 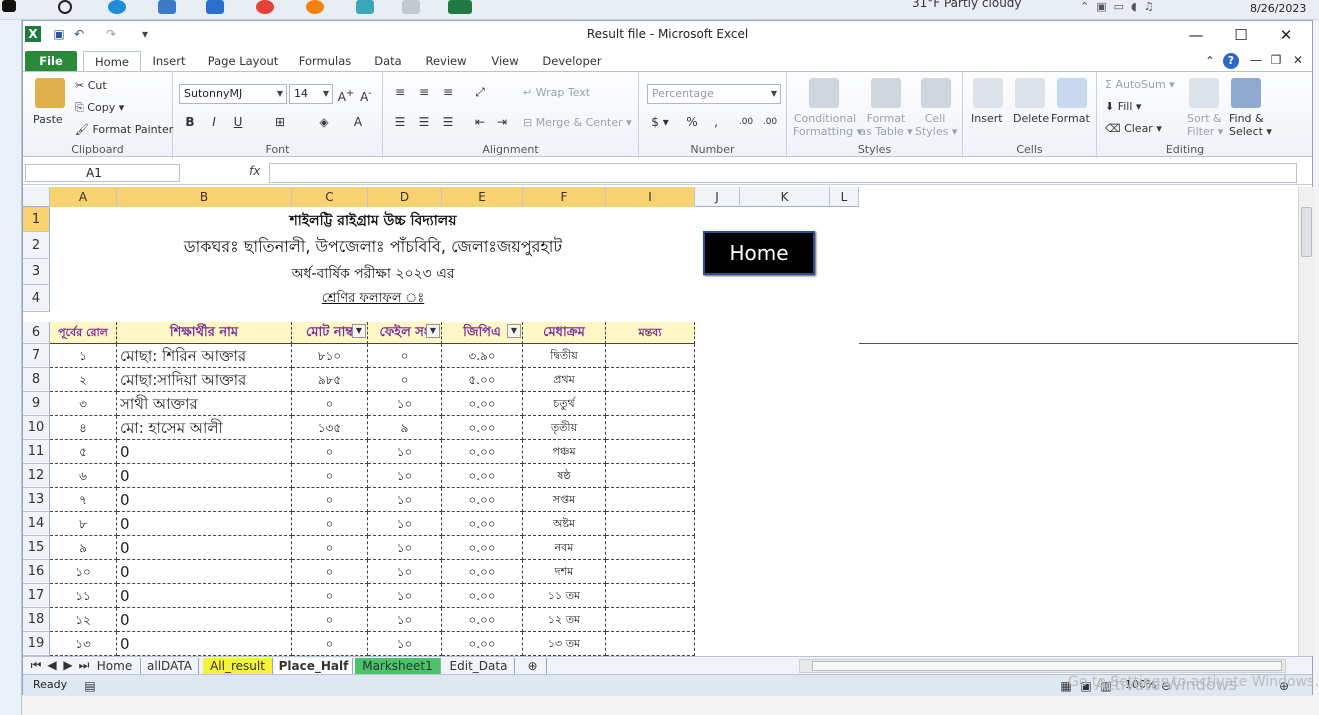 I want to click on row-header: 12, so click(x=36, y=476).